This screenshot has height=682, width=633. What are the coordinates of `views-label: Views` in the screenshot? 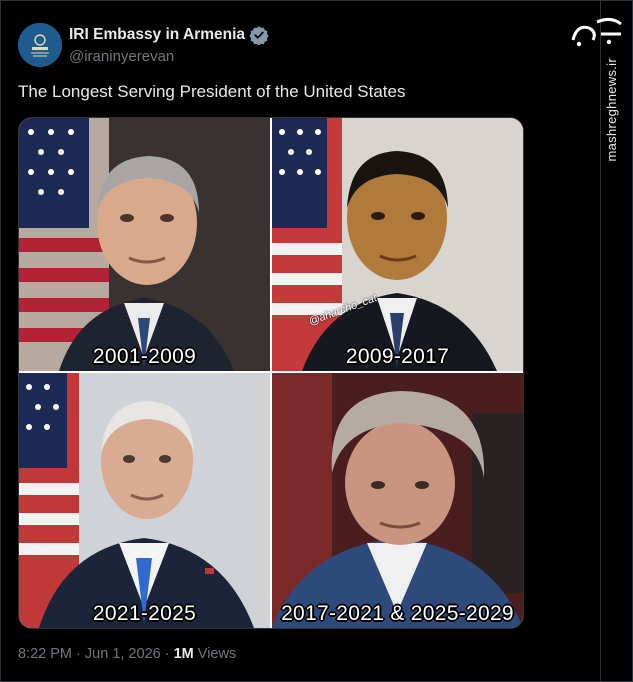 It's located at (217, 654).